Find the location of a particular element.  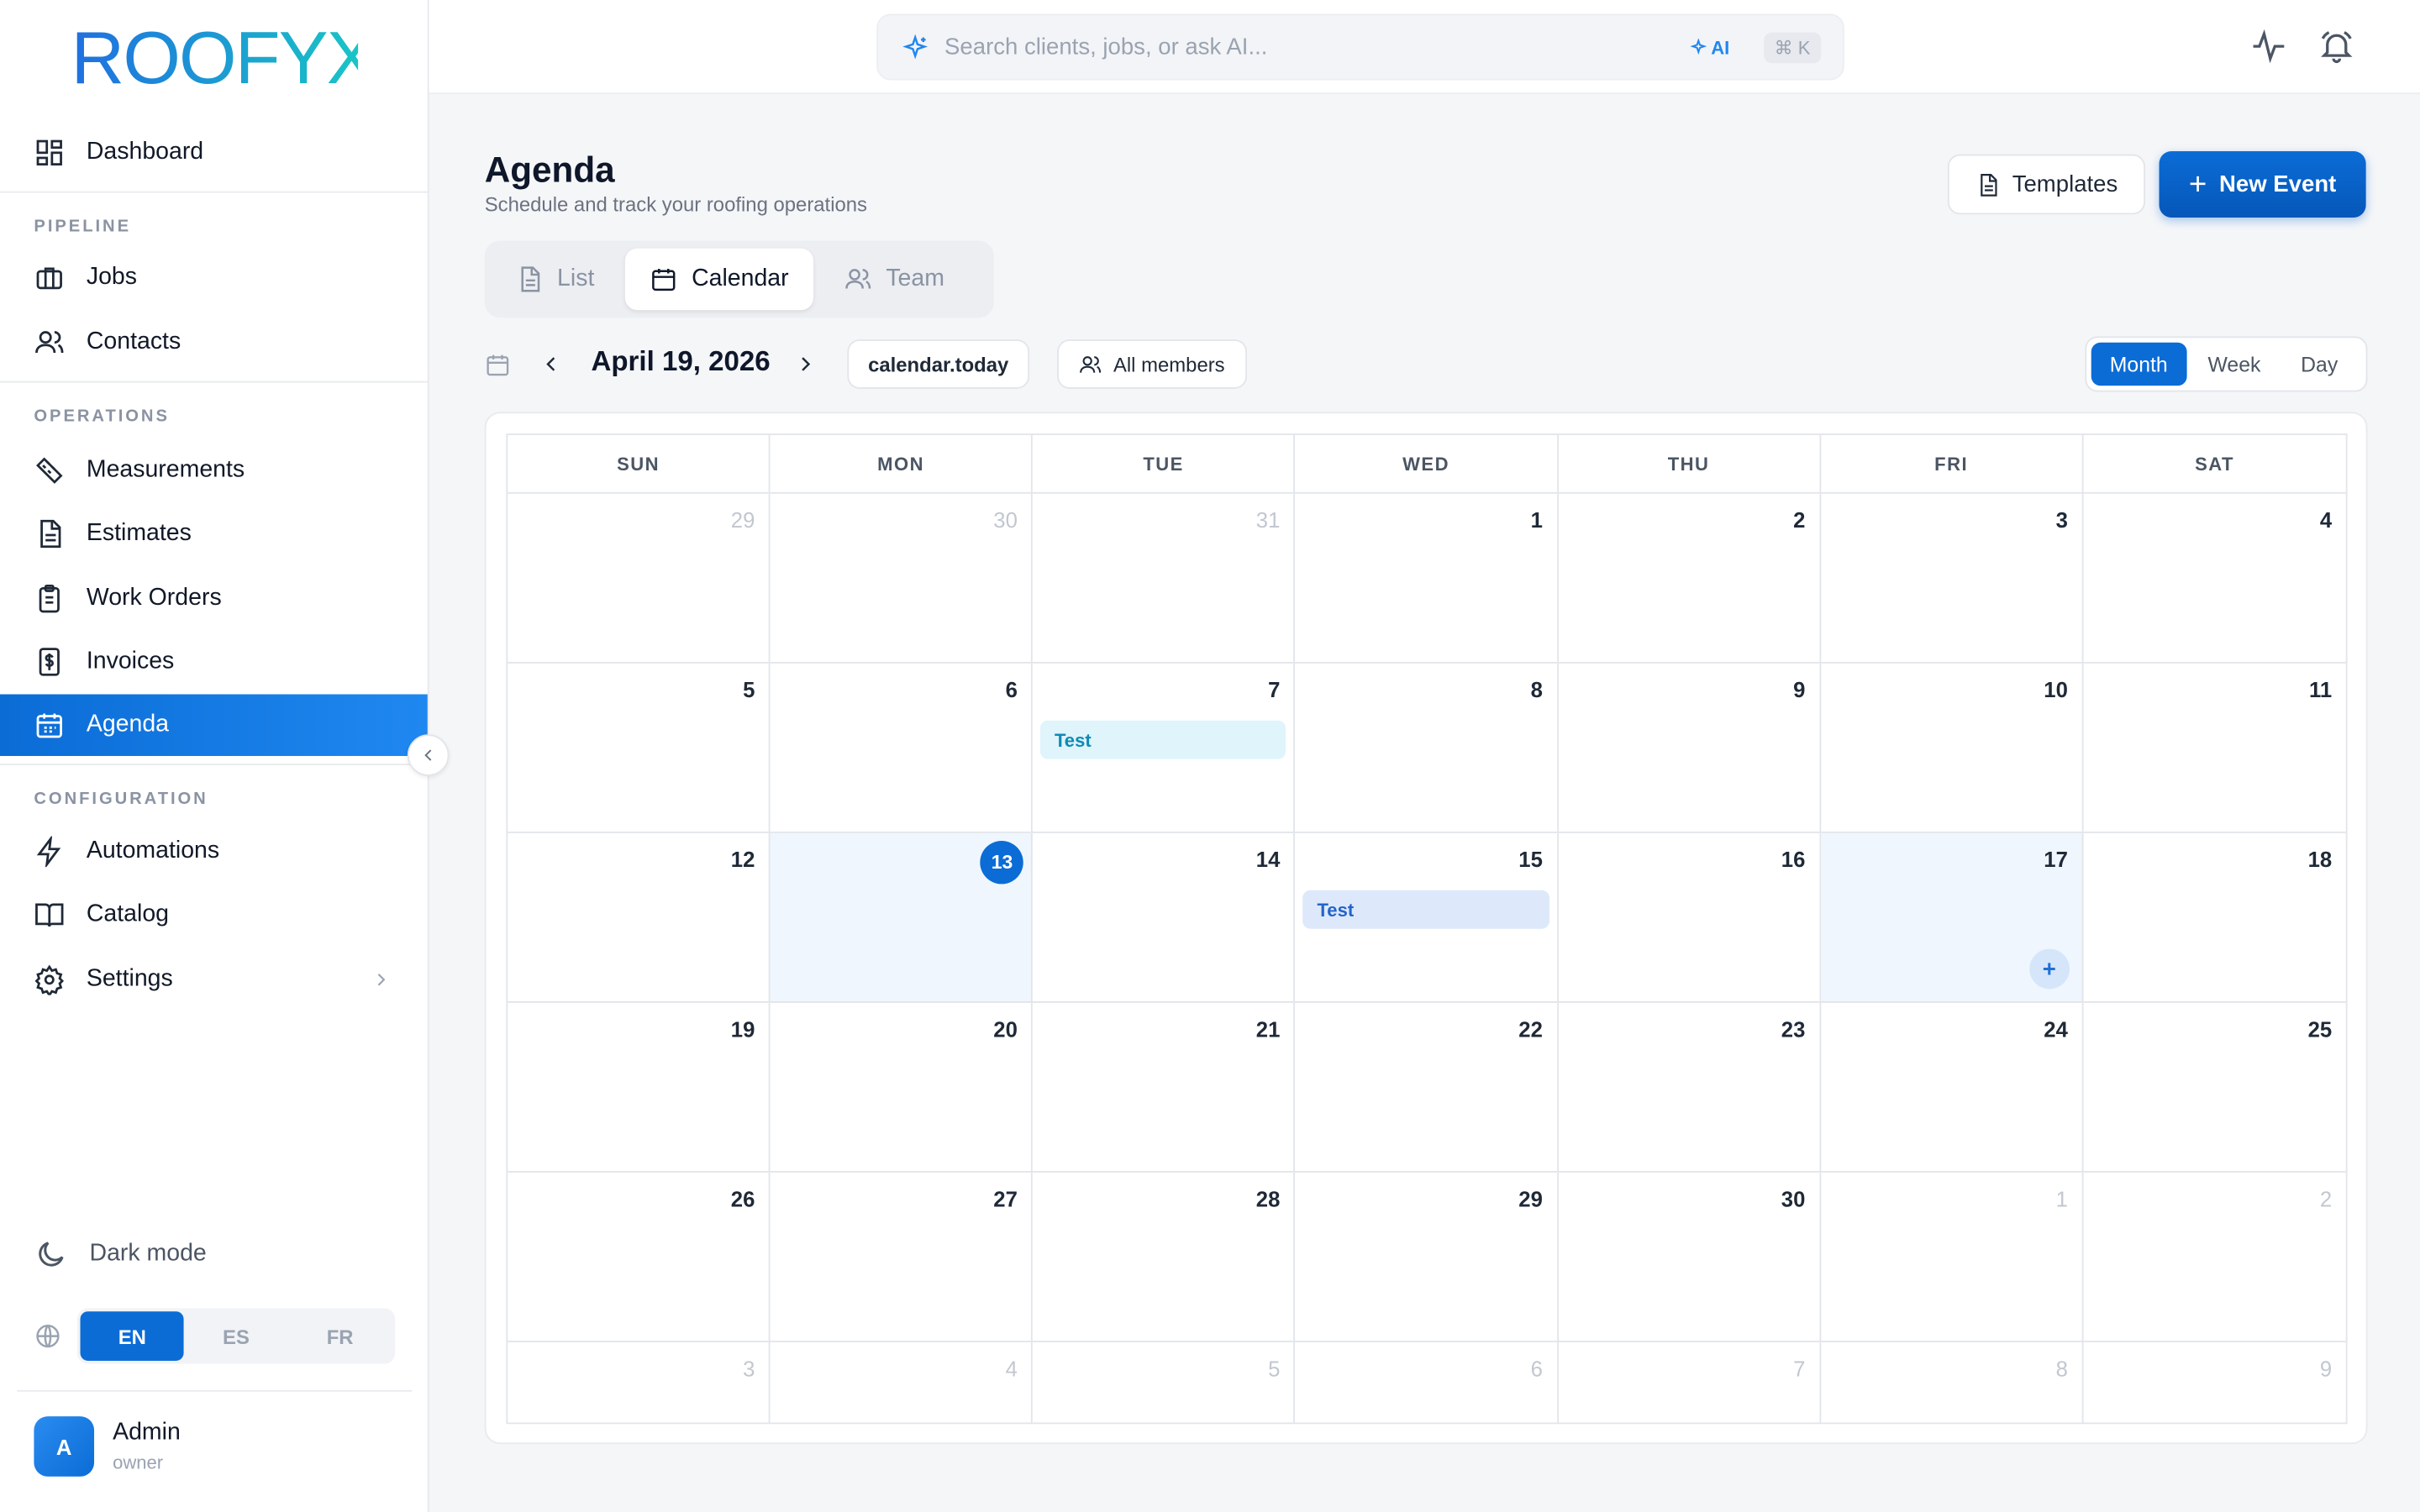

day-cell: 23 is located at coordinates (1689, 1087).